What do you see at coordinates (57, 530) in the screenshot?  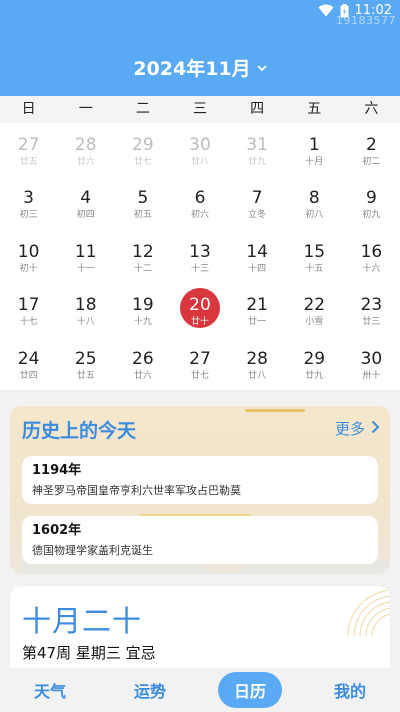 I see `event-year: 1602年` at bounding box center [57, 530].